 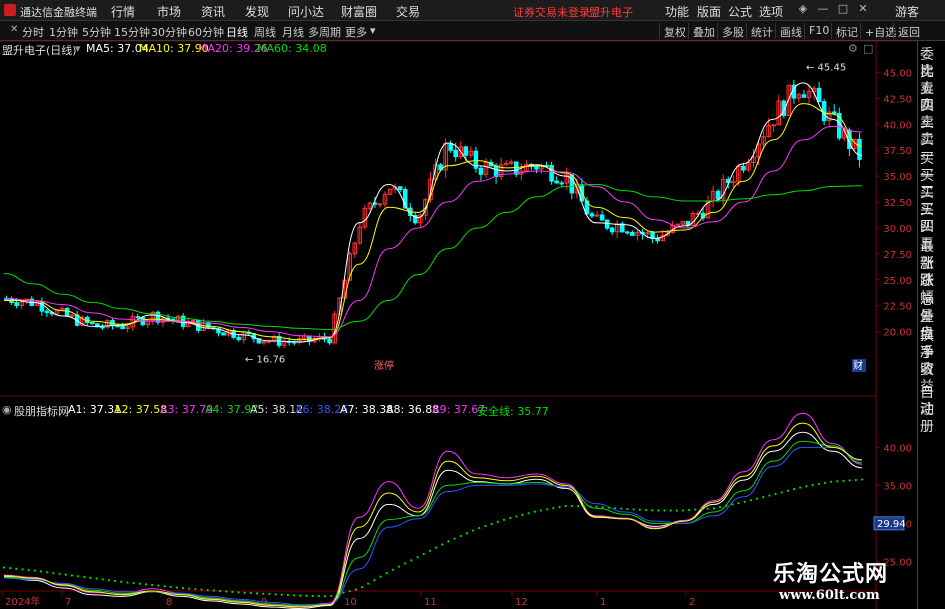 I want to click on menu-item-shichang: 市场, so click(x=169, y=11).